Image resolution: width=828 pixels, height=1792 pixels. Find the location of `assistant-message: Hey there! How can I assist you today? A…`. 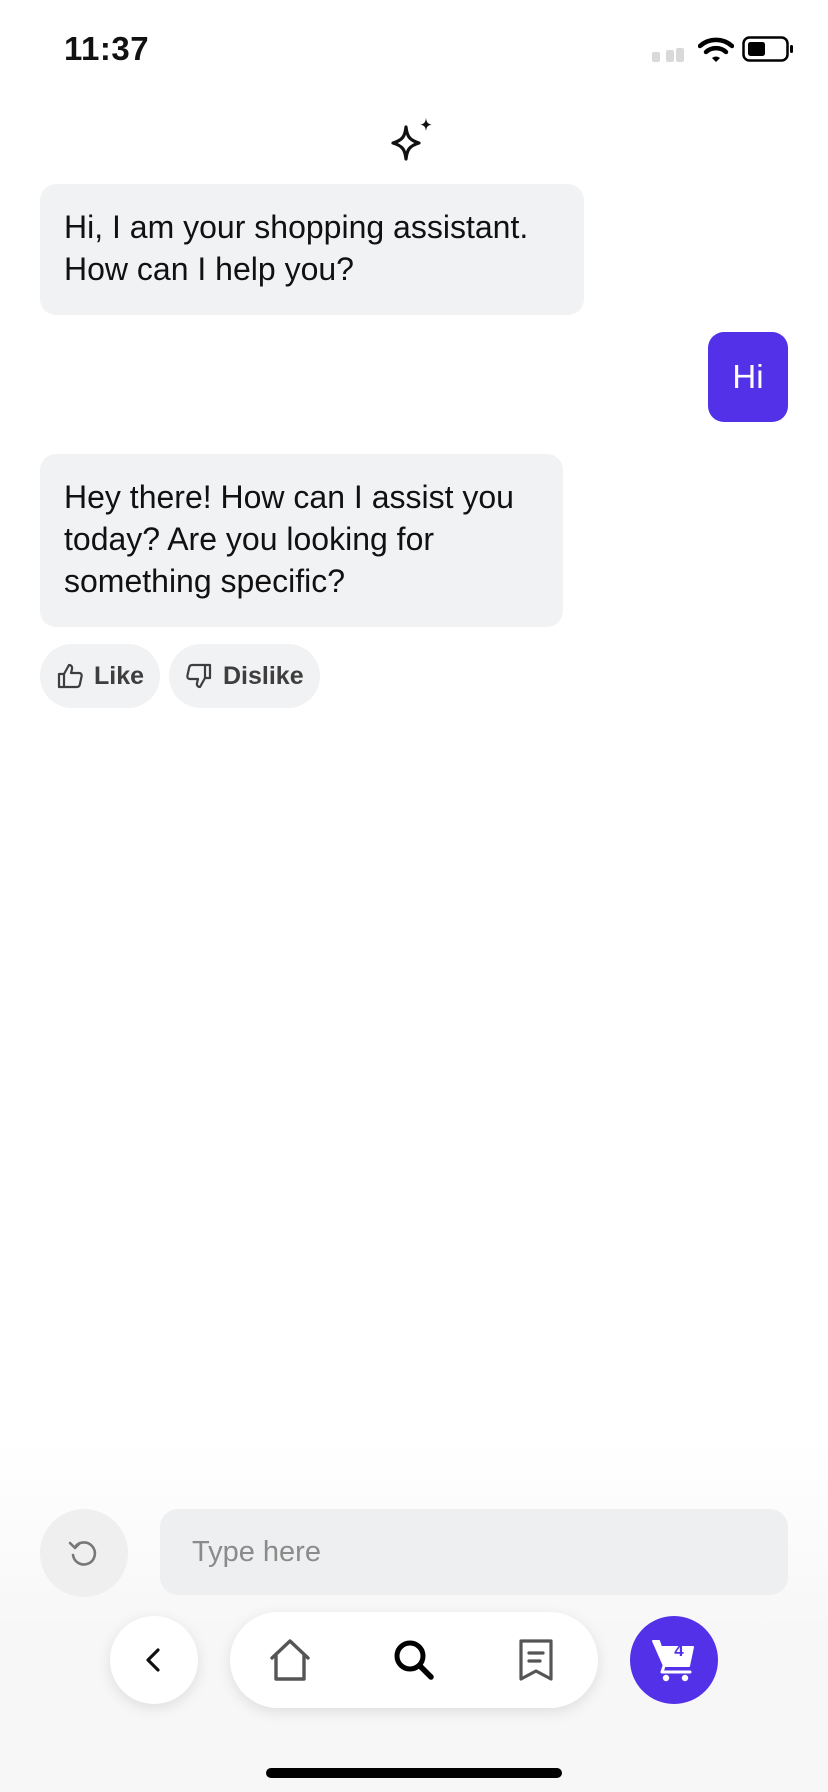

assistant-message: Hey there! How can I assist you today? A… is located at coordinates (301, 540).